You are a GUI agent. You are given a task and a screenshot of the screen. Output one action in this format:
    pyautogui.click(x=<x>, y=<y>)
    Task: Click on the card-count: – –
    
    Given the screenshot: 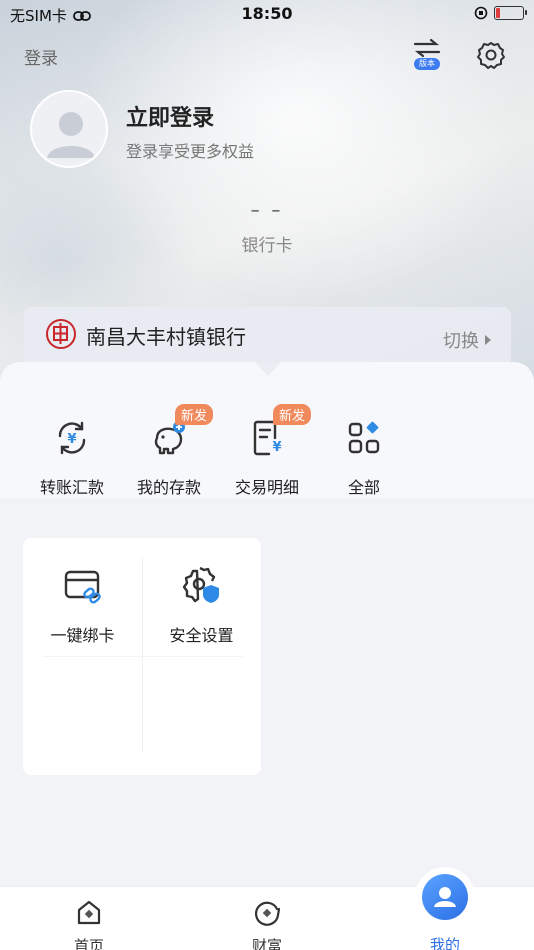 What is the action you would take?
    pyautogui.click(x=267, y=210)
    